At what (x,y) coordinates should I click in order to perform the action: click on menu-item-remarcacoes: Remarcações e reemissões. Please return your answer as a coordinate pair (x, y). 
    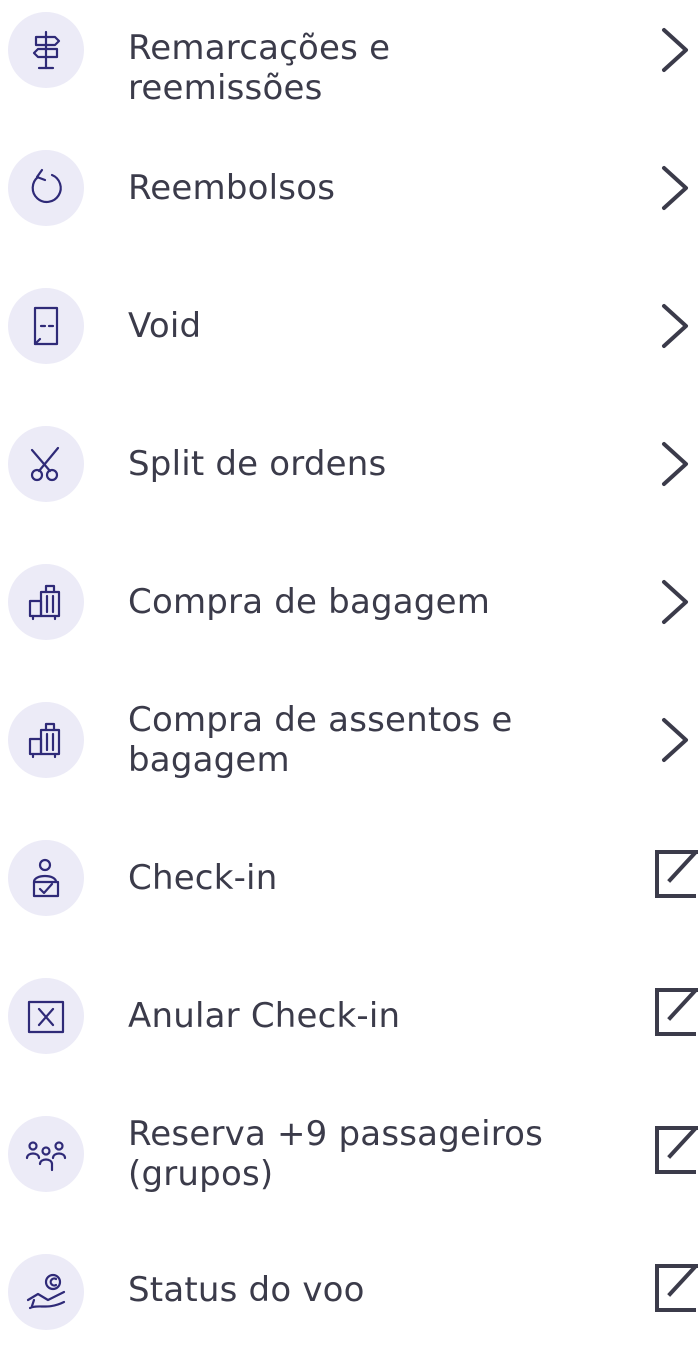
    Looking at the image, I should click on (349, 69).